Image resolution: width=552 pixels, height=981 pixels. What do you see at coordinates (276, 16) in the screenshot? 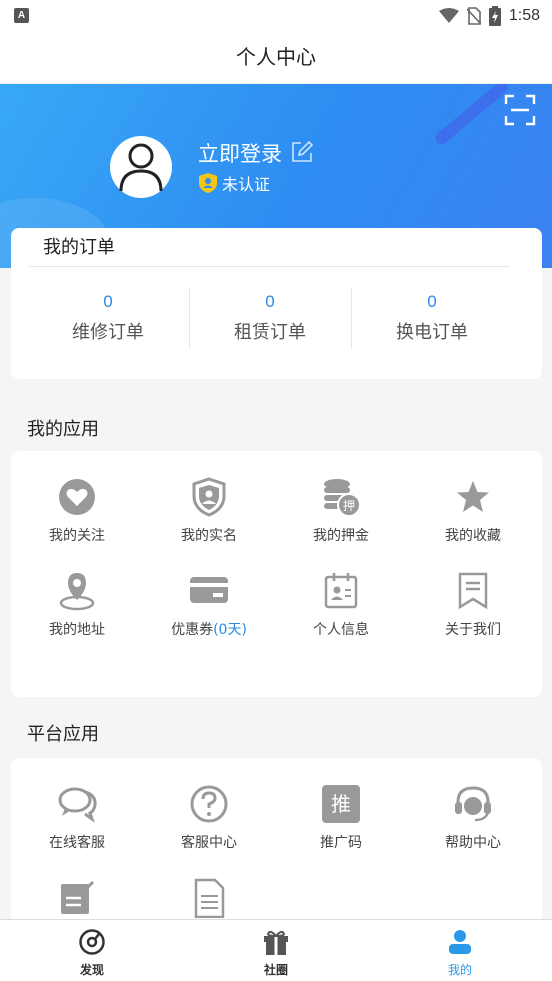
I see `status-bar: A 1:58` at bounding box center [276, 16].